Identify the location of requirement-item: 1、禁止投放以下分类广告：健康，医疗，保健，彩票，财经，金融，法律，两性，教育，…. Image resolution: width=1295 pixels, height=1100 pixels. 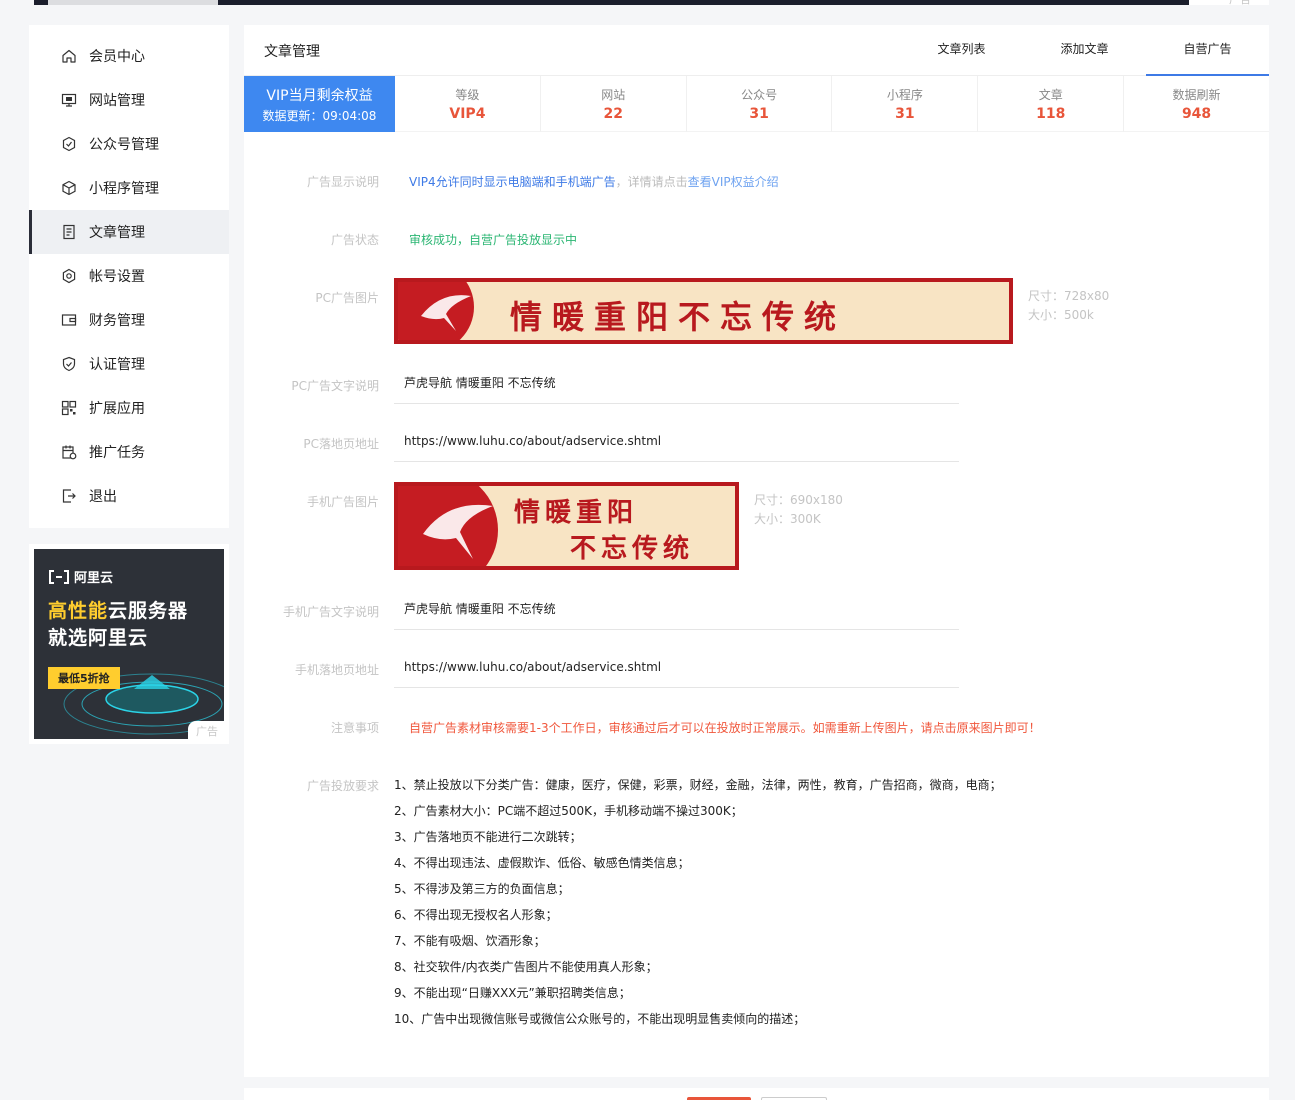
(698, 785).